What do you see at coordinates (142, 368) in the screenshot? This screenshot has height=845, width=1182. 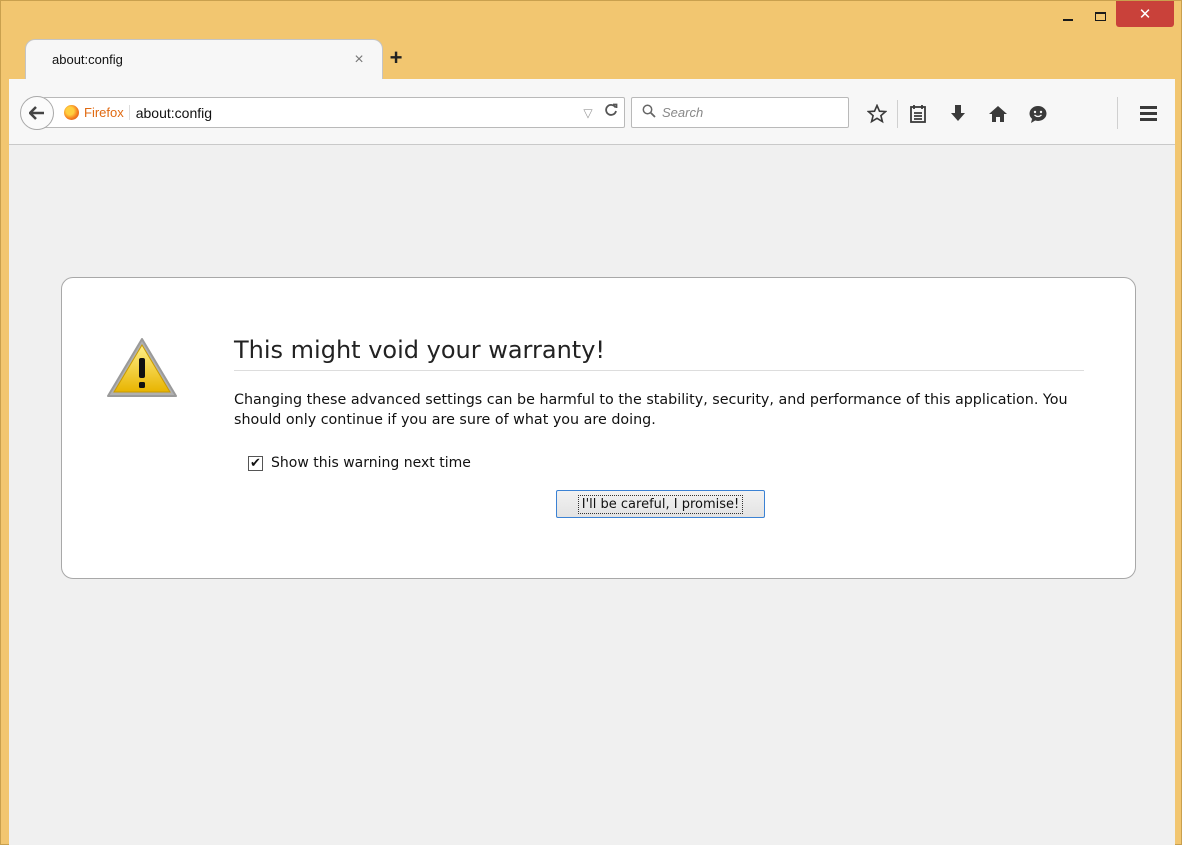 I see `warning-icon` at bounding box center [142, 368].